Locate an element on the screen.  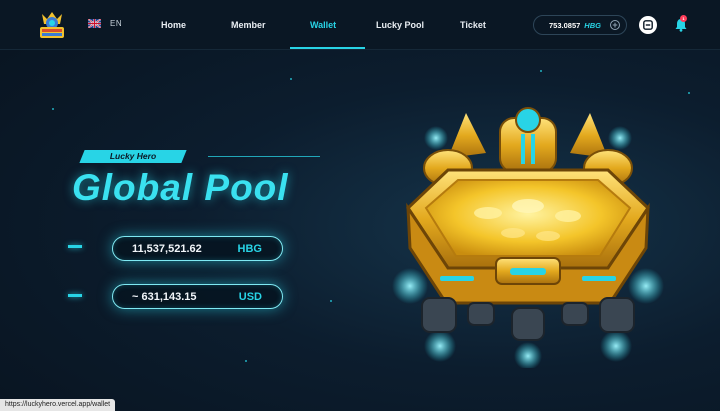
tag-divider is located at coordinates (264, 156).